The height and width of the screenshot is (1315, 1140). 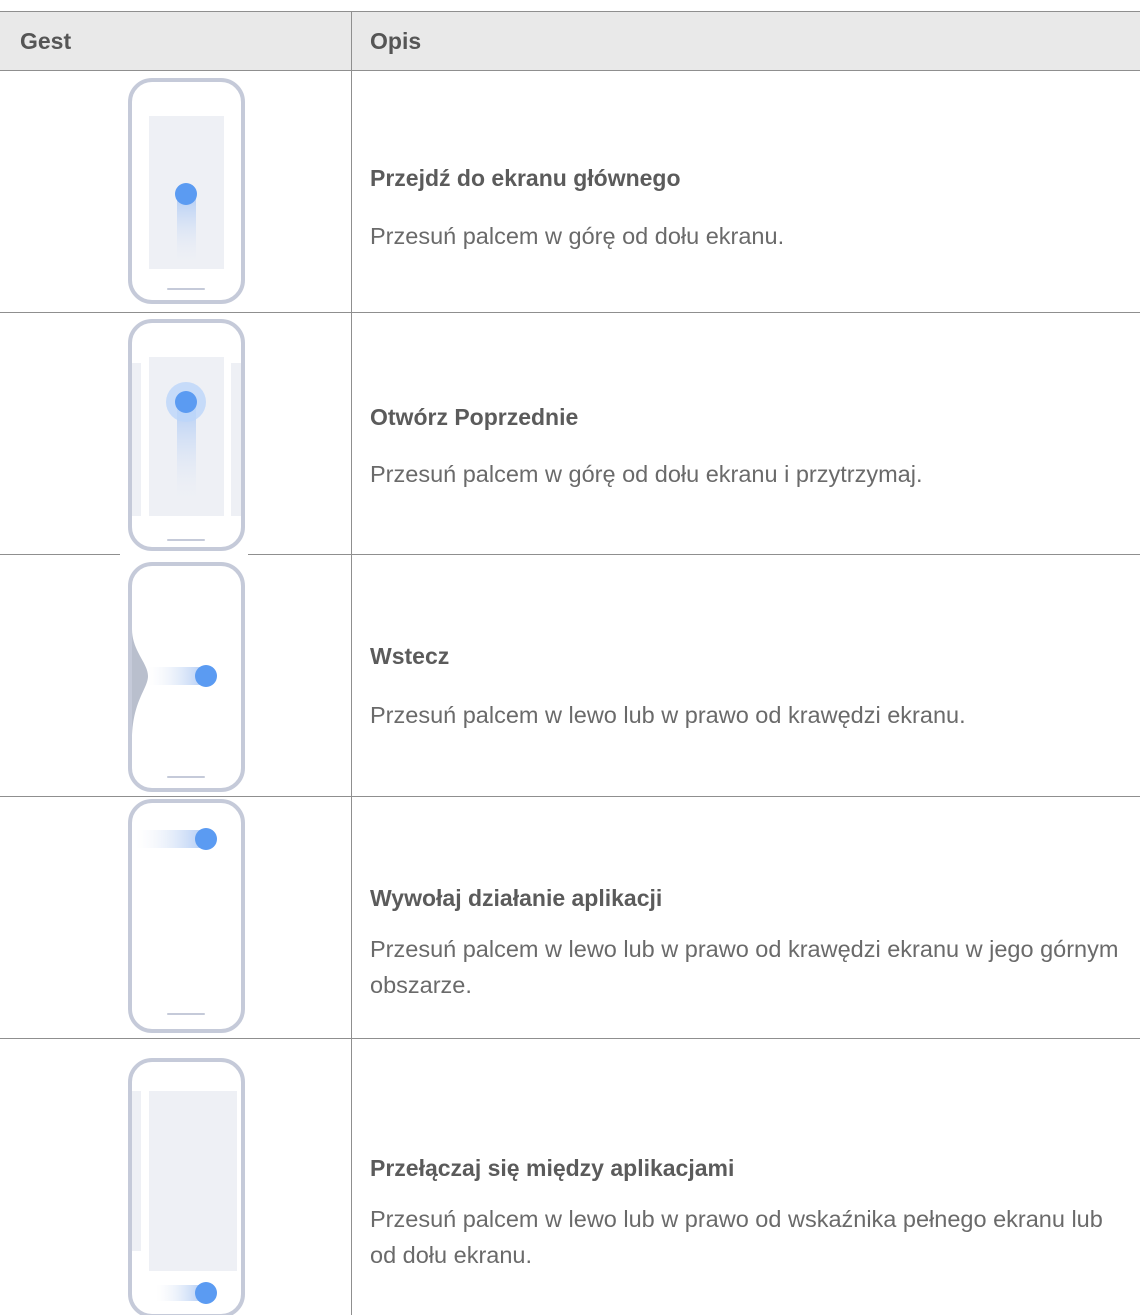 What do you see at coordinates (552, 1168) in the screenshot?
I see `row-title: Przełączaj się między aplikacjami` at bounding box center [552, 1168].